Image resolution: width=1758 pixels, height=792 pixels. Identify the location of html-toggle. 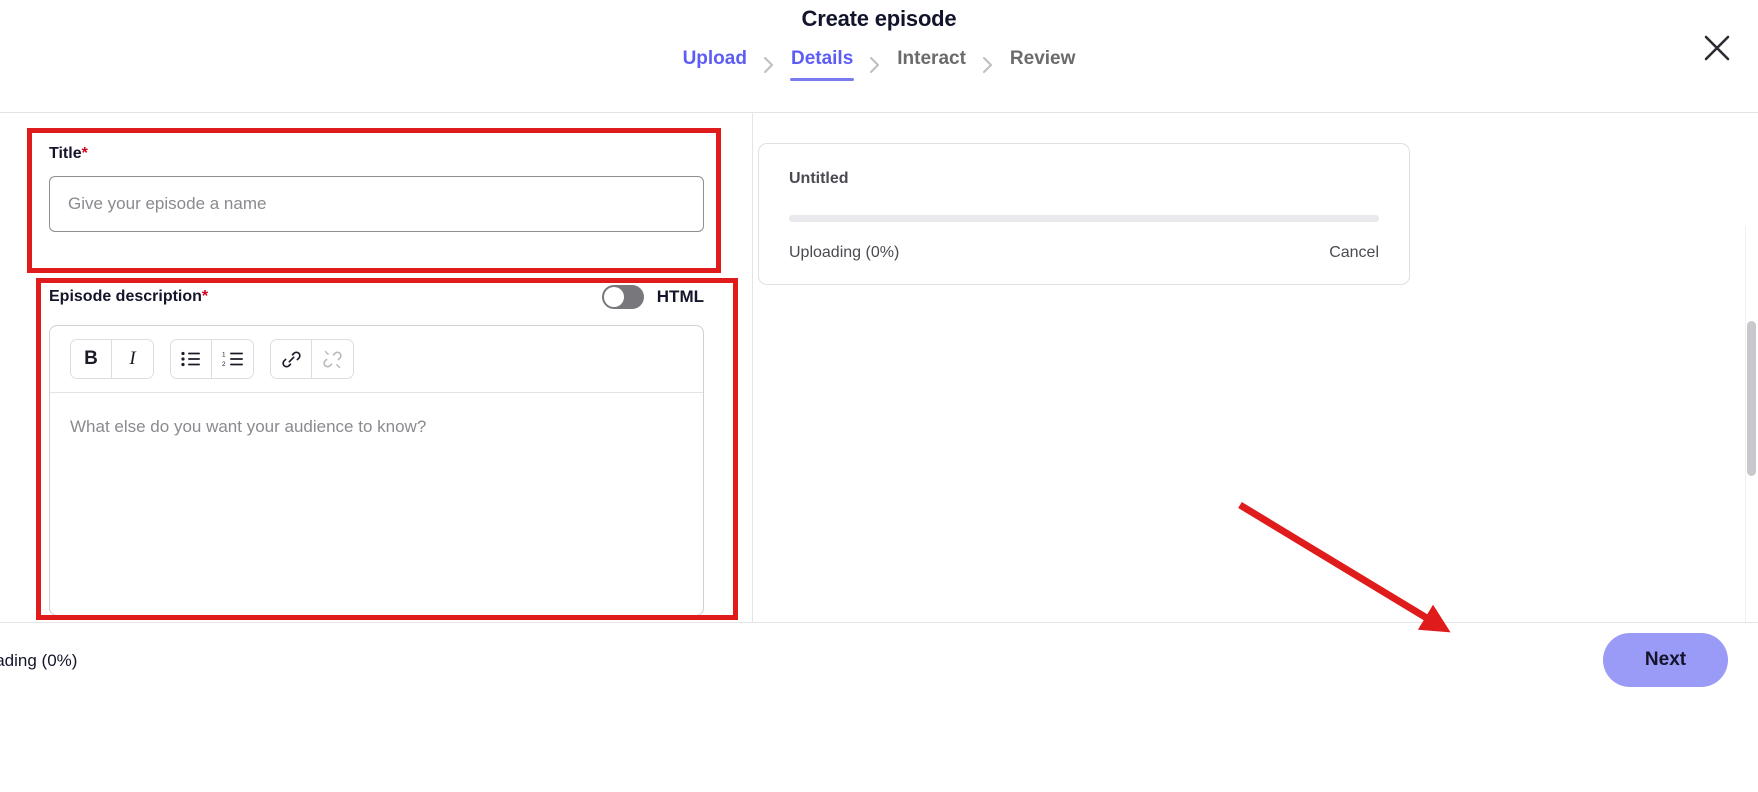
(622, 297).